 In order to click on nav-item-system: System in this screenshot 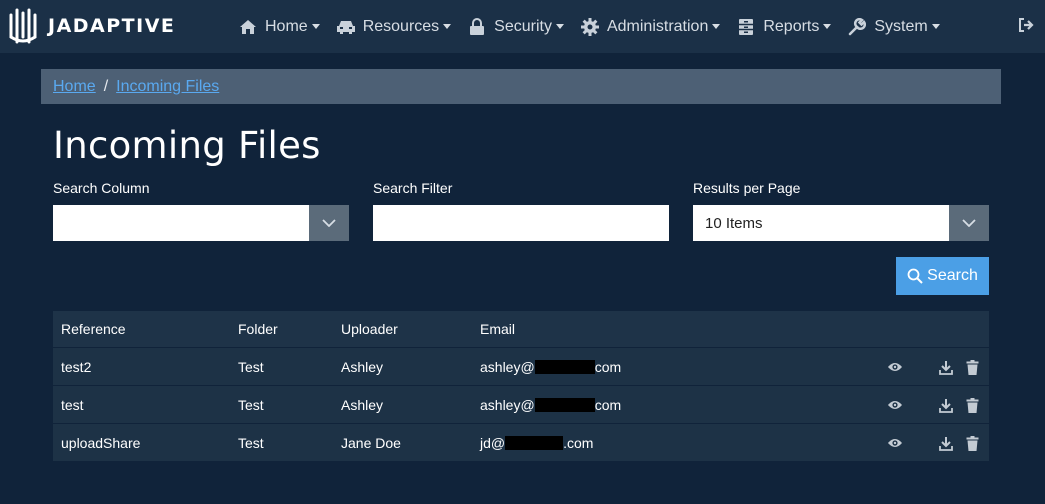, I will do `click(893, 26)`.